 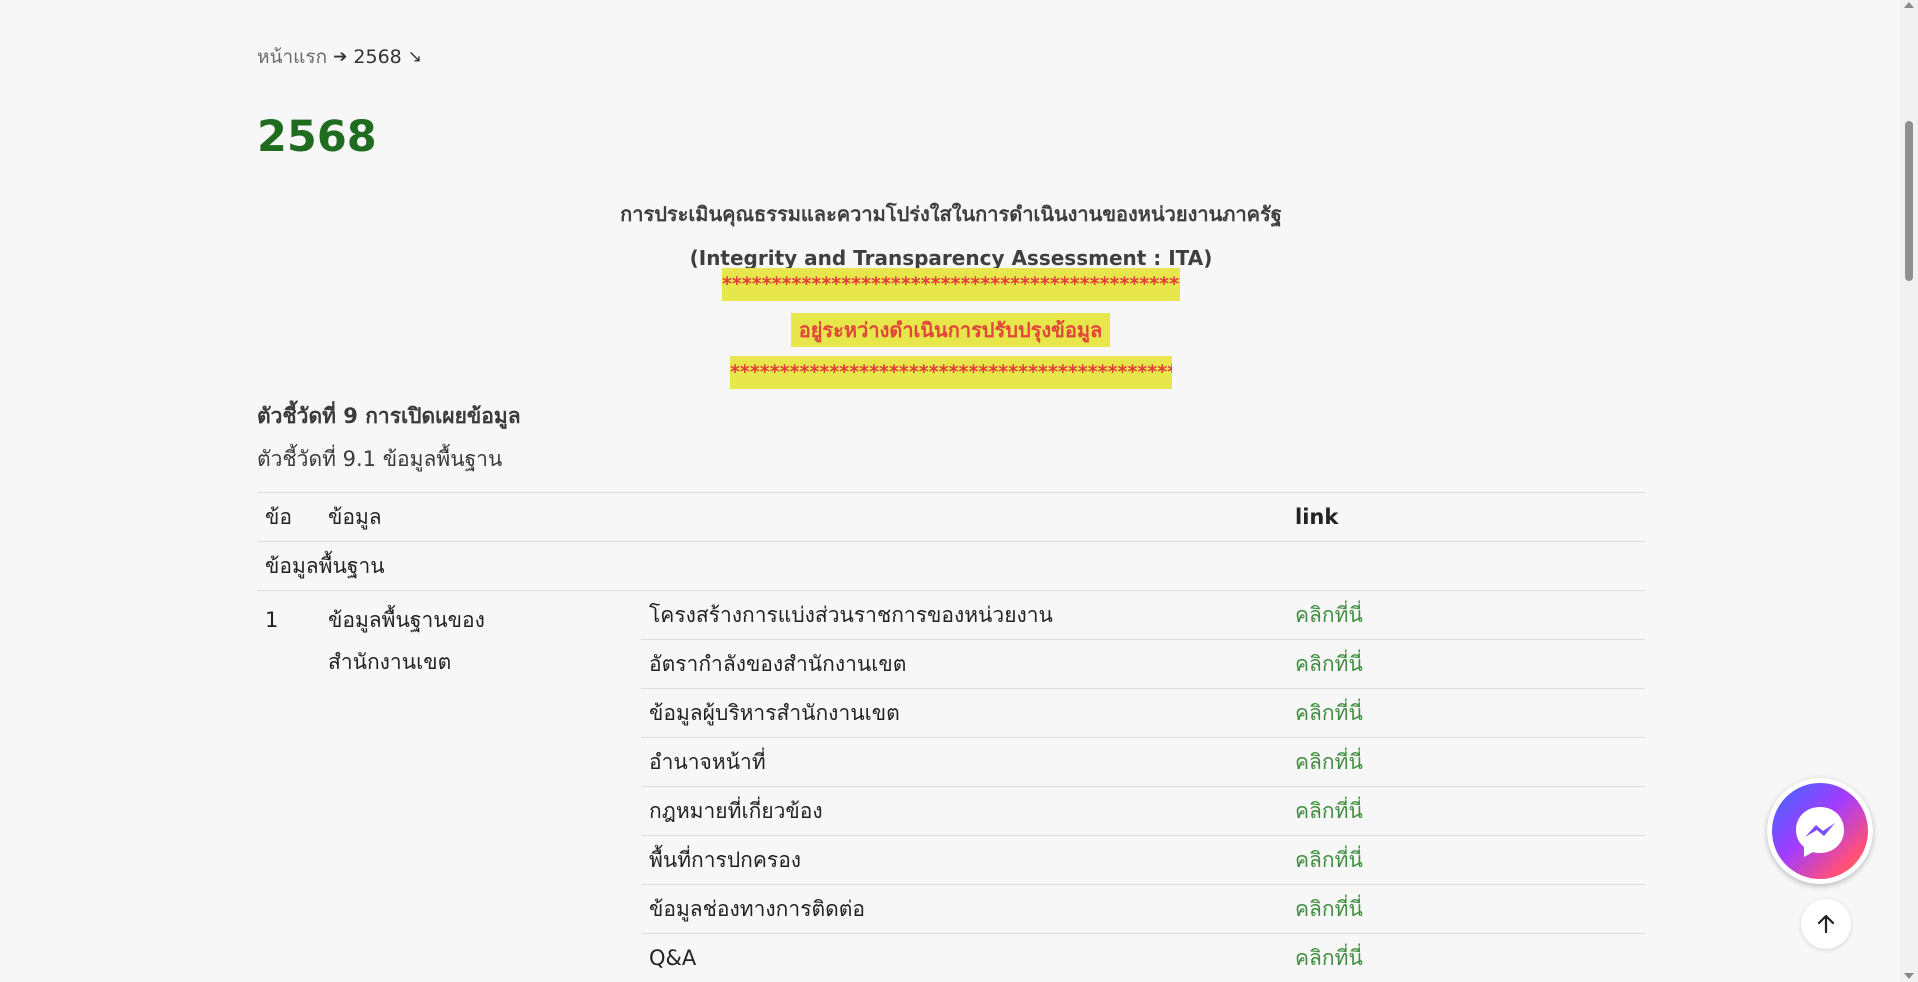 I want to click on section-row: ข้อมูลพื้นฐาน, so click(x=951, y=566).